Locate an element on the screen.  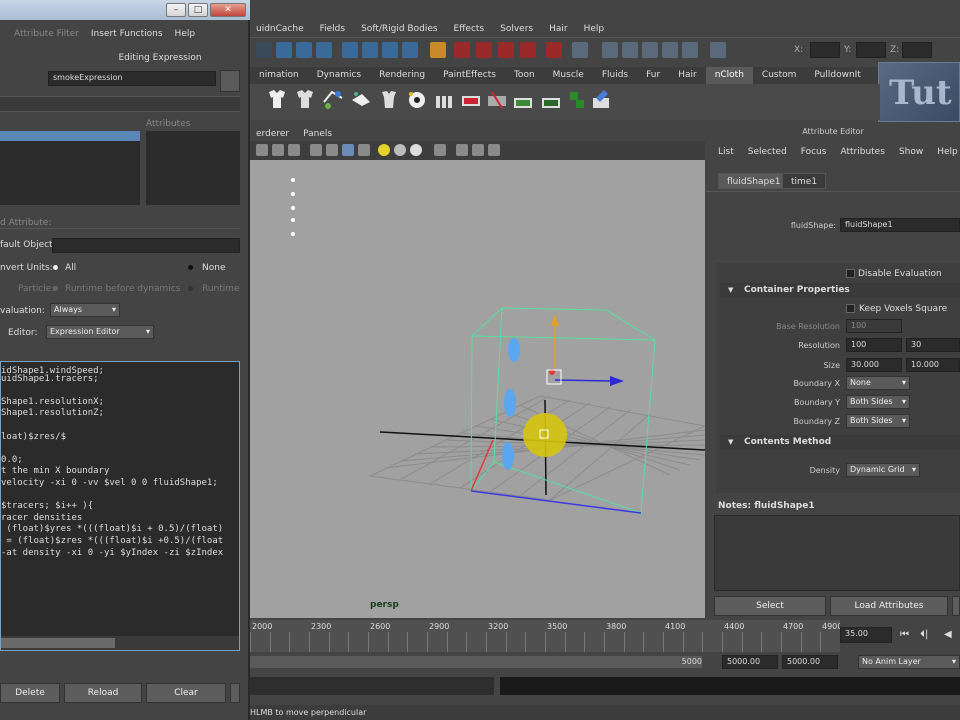
range-slider-bar is located at coordinates (464, 662).